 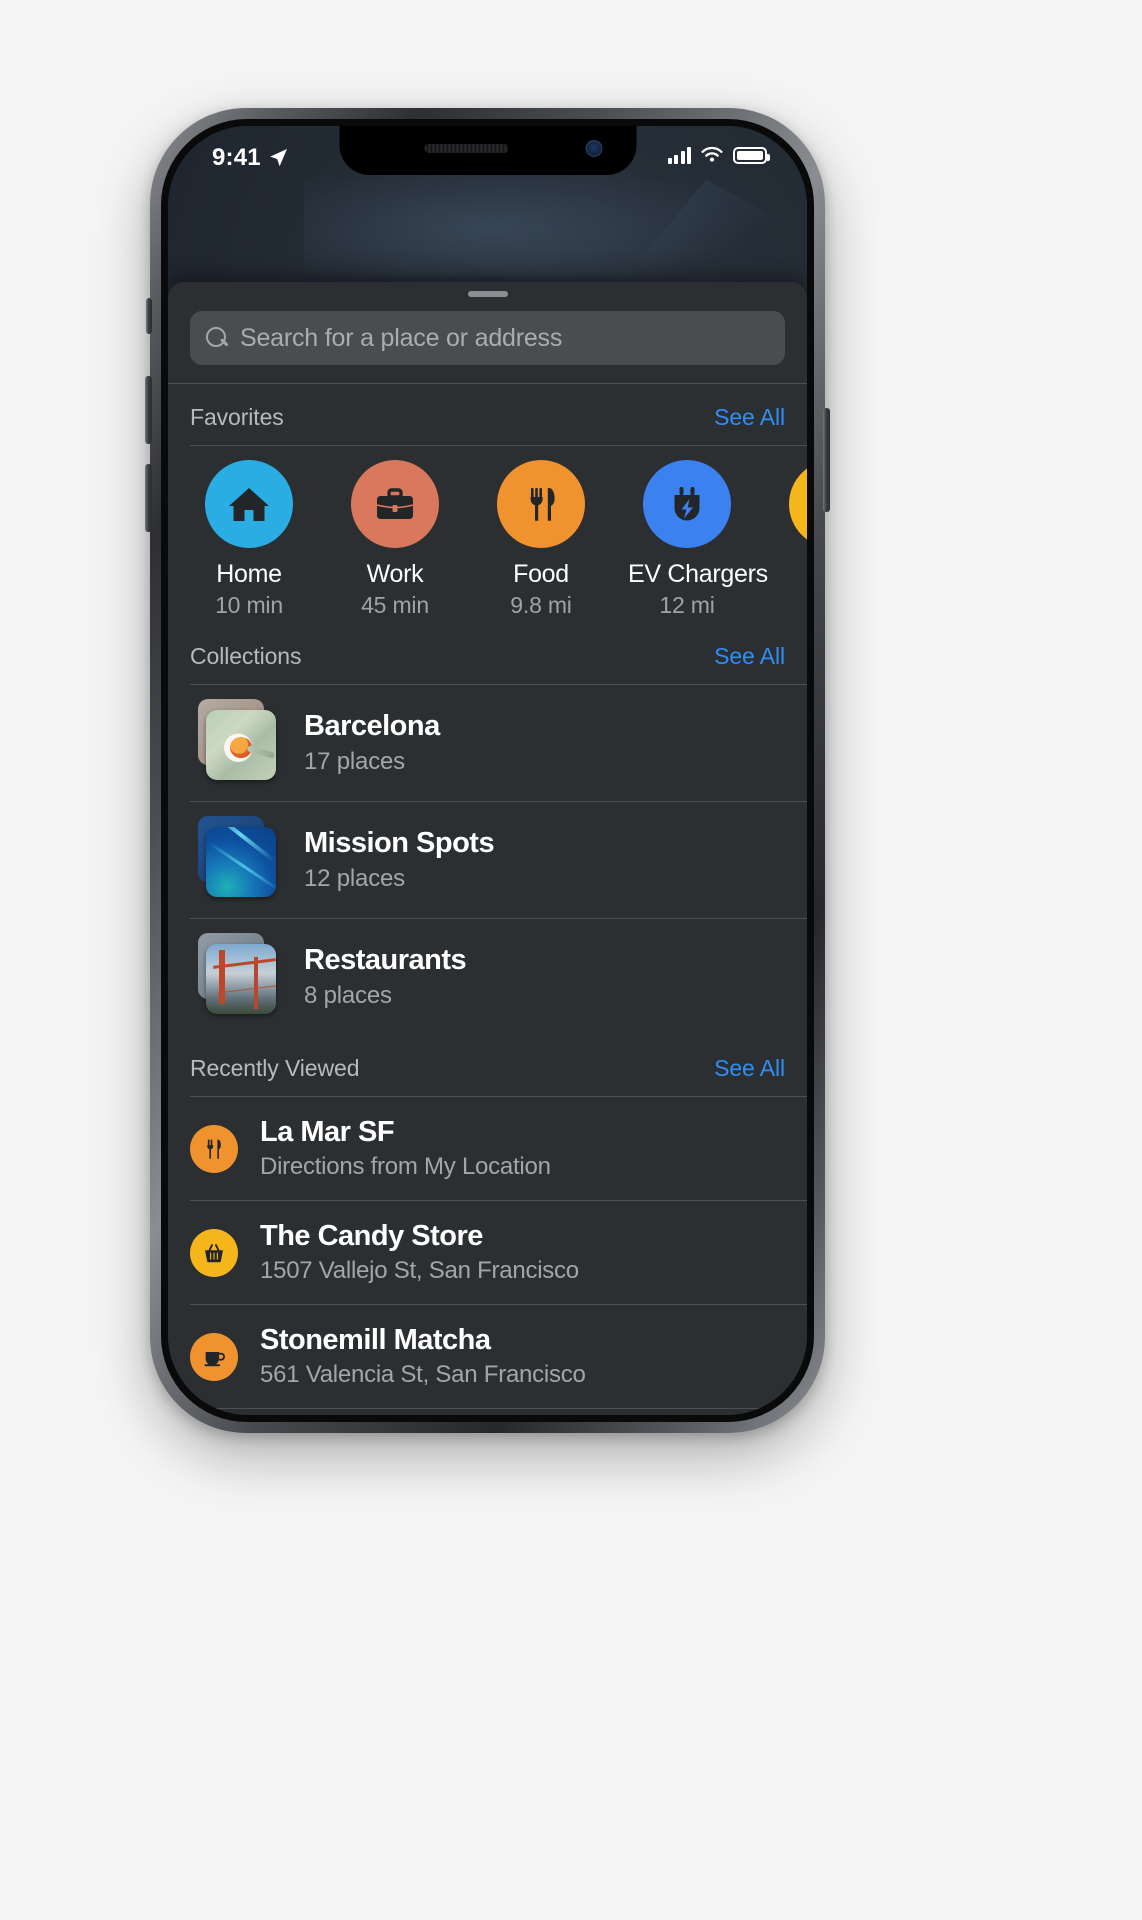 What do you see at coordinates (790, 605) in the screenshot?
I see `favorite-detail: 13 m` at bounding box center [790, 605].